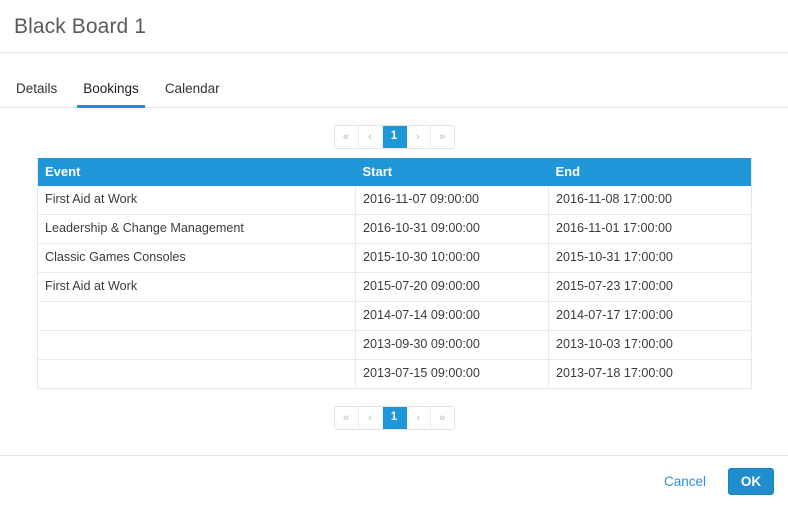  Describe the element at coordinates (650, 229) in the screenshot. I see `cell-end: 2016-11-01 17:00:00` at that location.